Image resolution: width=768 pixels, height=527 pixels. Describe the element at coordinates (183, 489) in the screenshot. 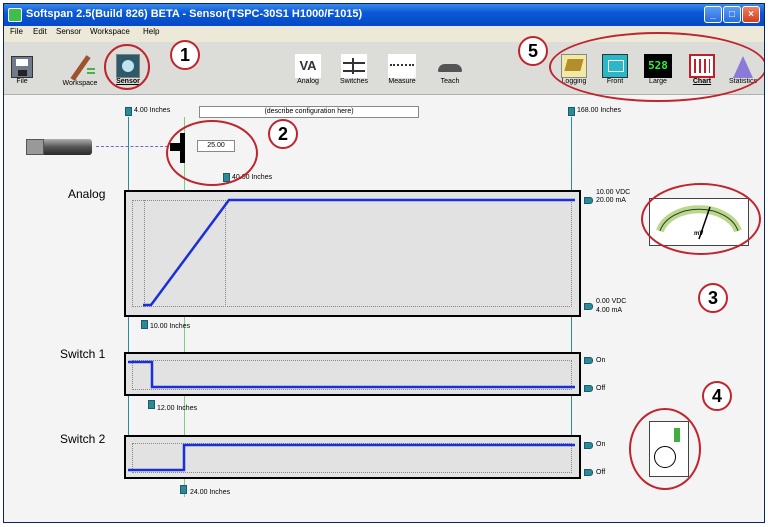

I see `switch2-position-marker` at that location.